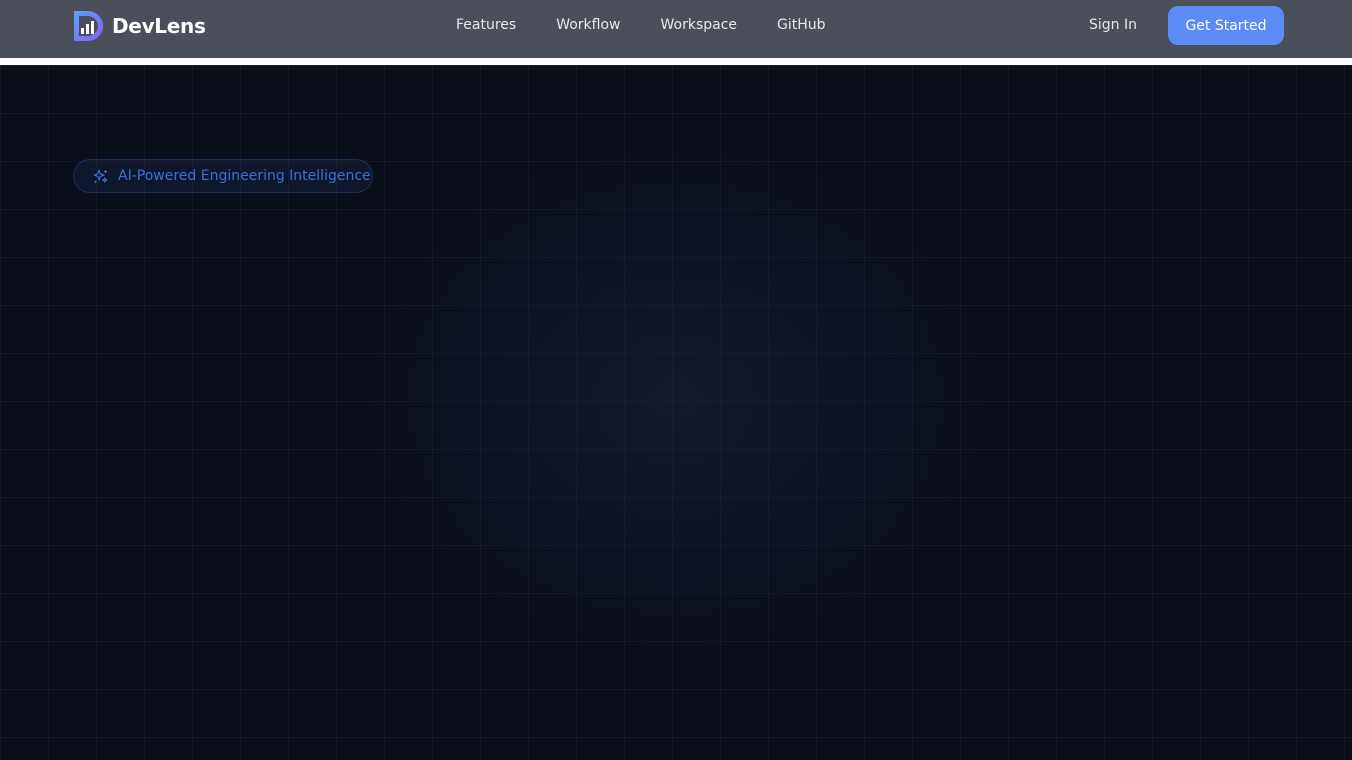  Describe the element at coordinates (159, 26) in the screenshot. I see `brand-name: DevLens` at that location.